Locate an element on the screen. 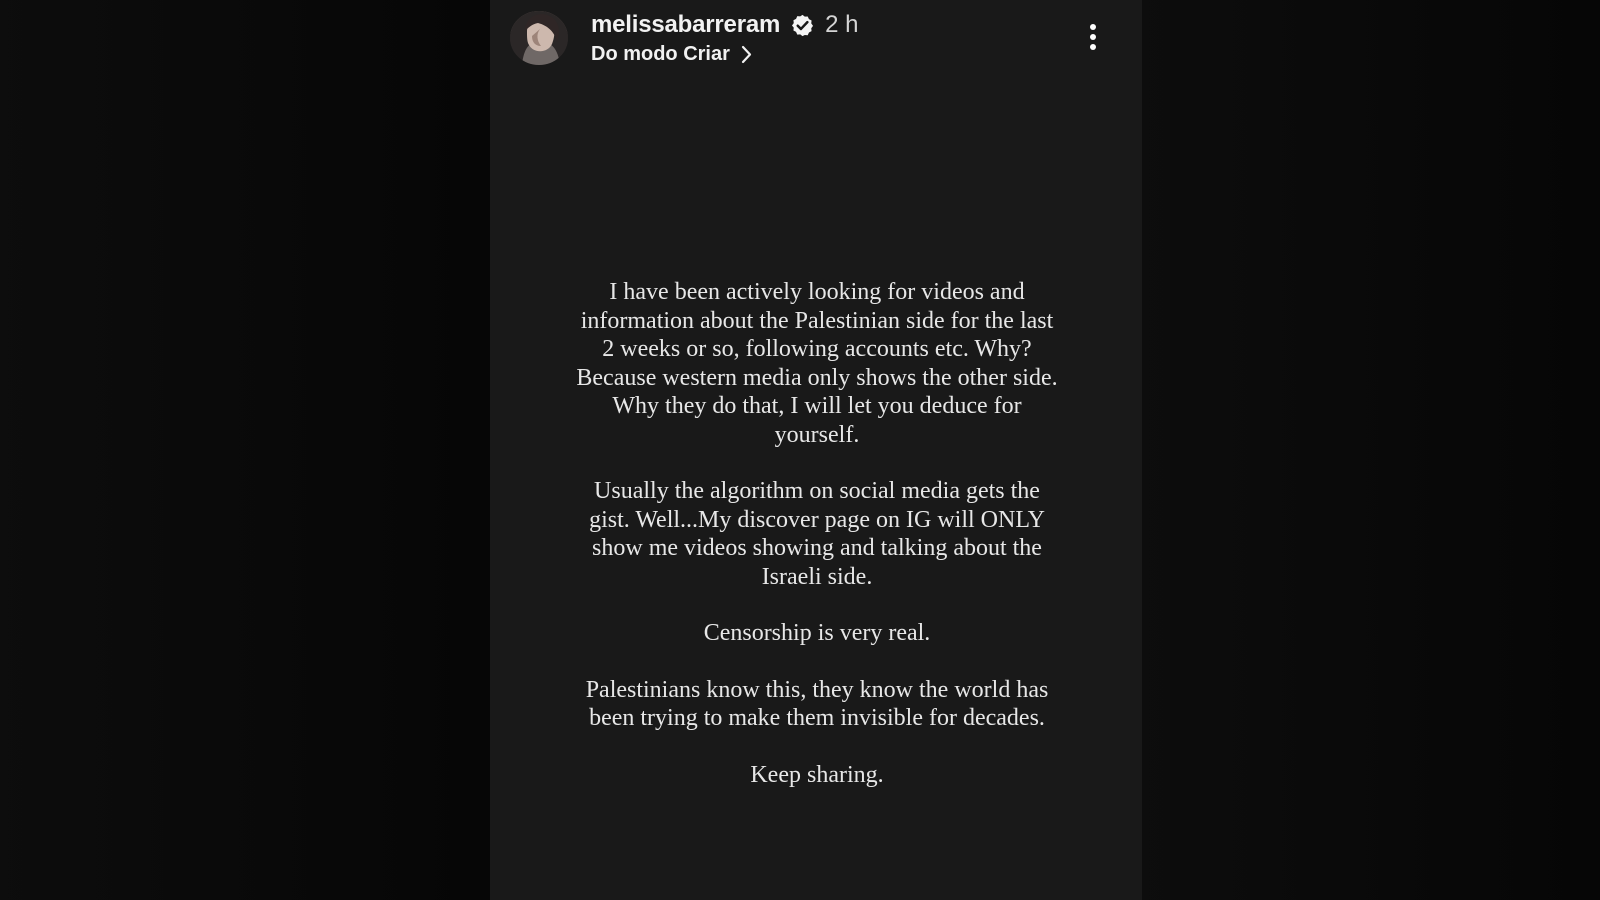 This screenshot has height=900, width=1600. more-options-button is located at coordinates (1093, 37).